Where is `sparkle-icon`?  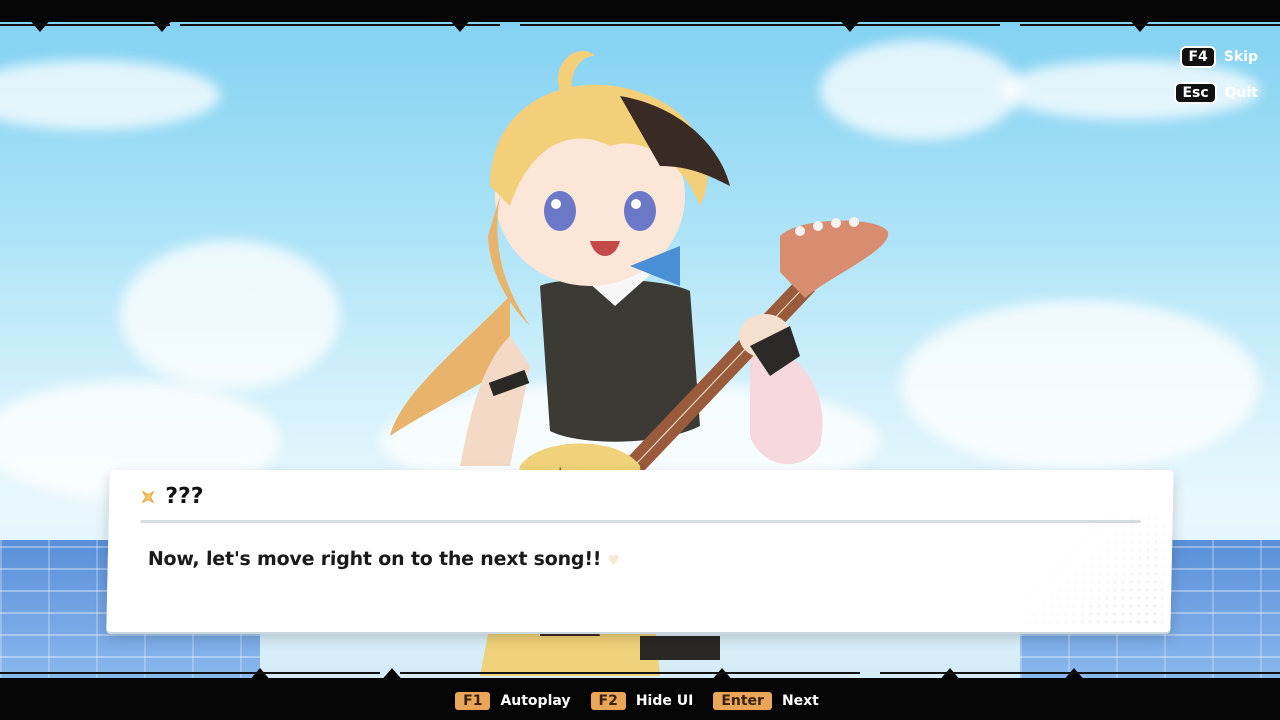 sparkle-icon is located at coordinates (148, 496).